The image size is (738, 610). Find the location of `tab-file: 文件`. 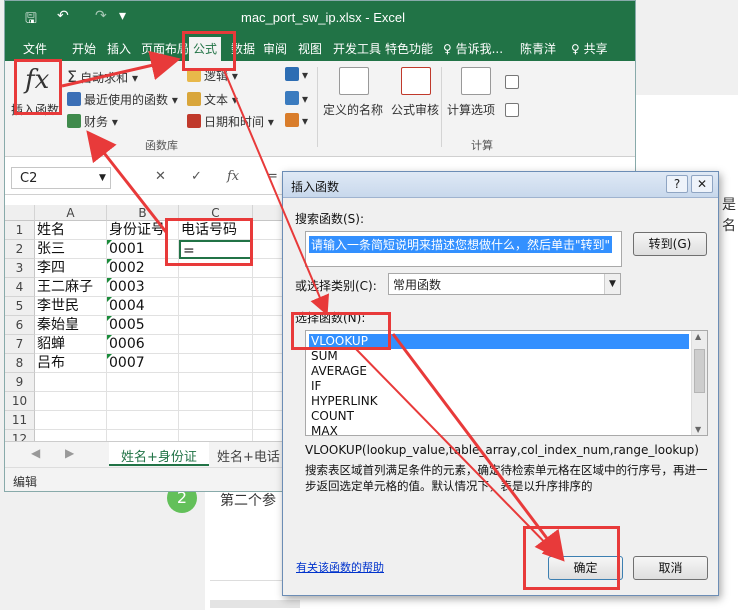

tab-file: 文件 is located at coordinates (35, 48).